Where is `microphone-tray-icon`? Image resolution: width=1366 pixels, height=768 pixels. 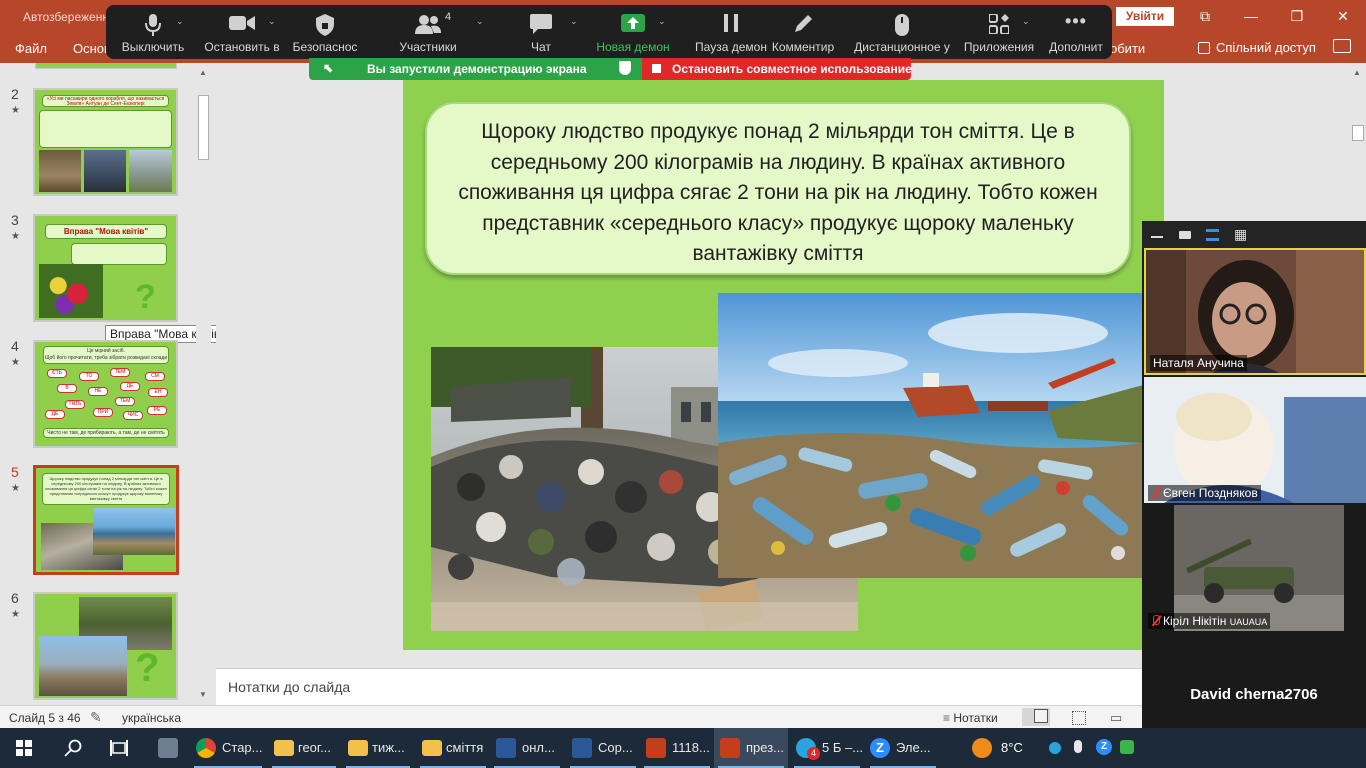 microphone-tray-icon is located at coordinates (1078, 746).